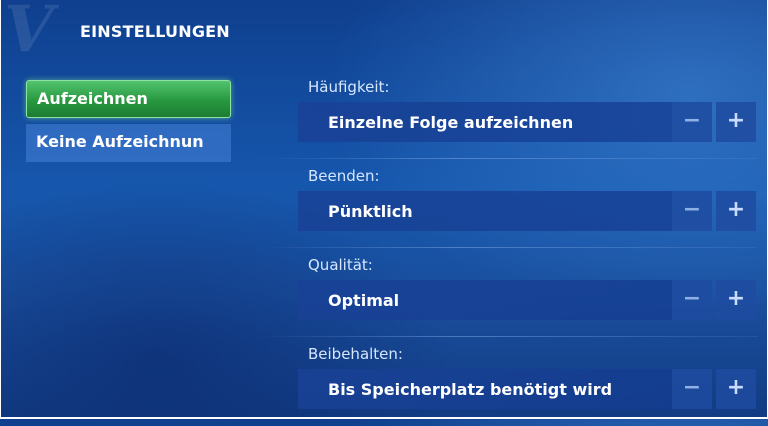 This screenshot has width=768, height=426. I want to click on setting-value-box: Optimal, so click(485, 300).